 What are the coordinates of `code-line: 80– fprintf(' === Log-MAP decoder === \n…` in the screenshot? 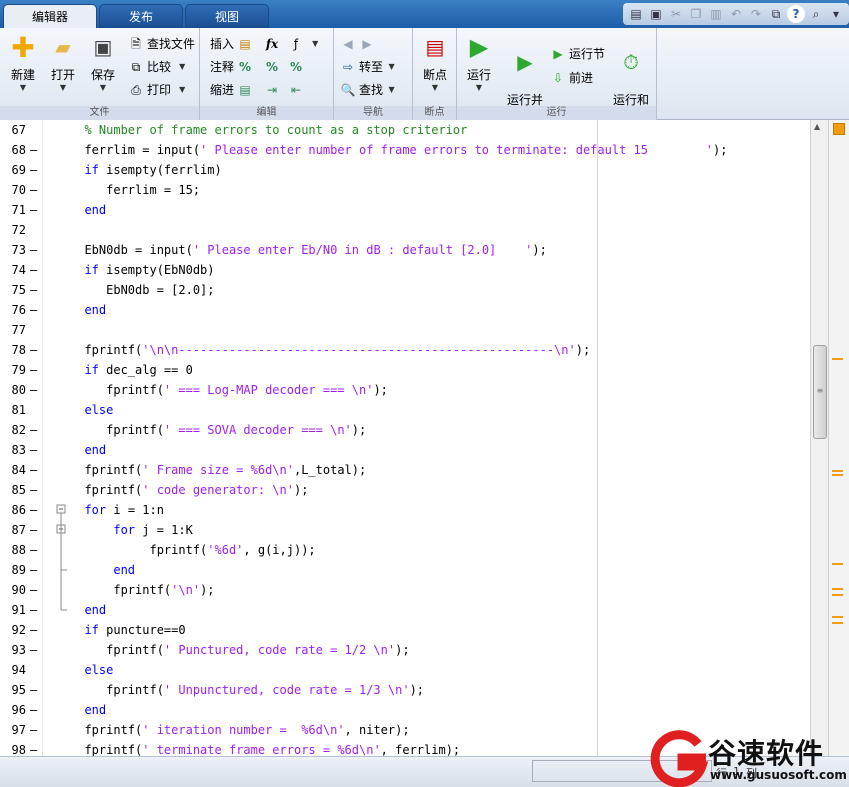 It's located at (414, 390).